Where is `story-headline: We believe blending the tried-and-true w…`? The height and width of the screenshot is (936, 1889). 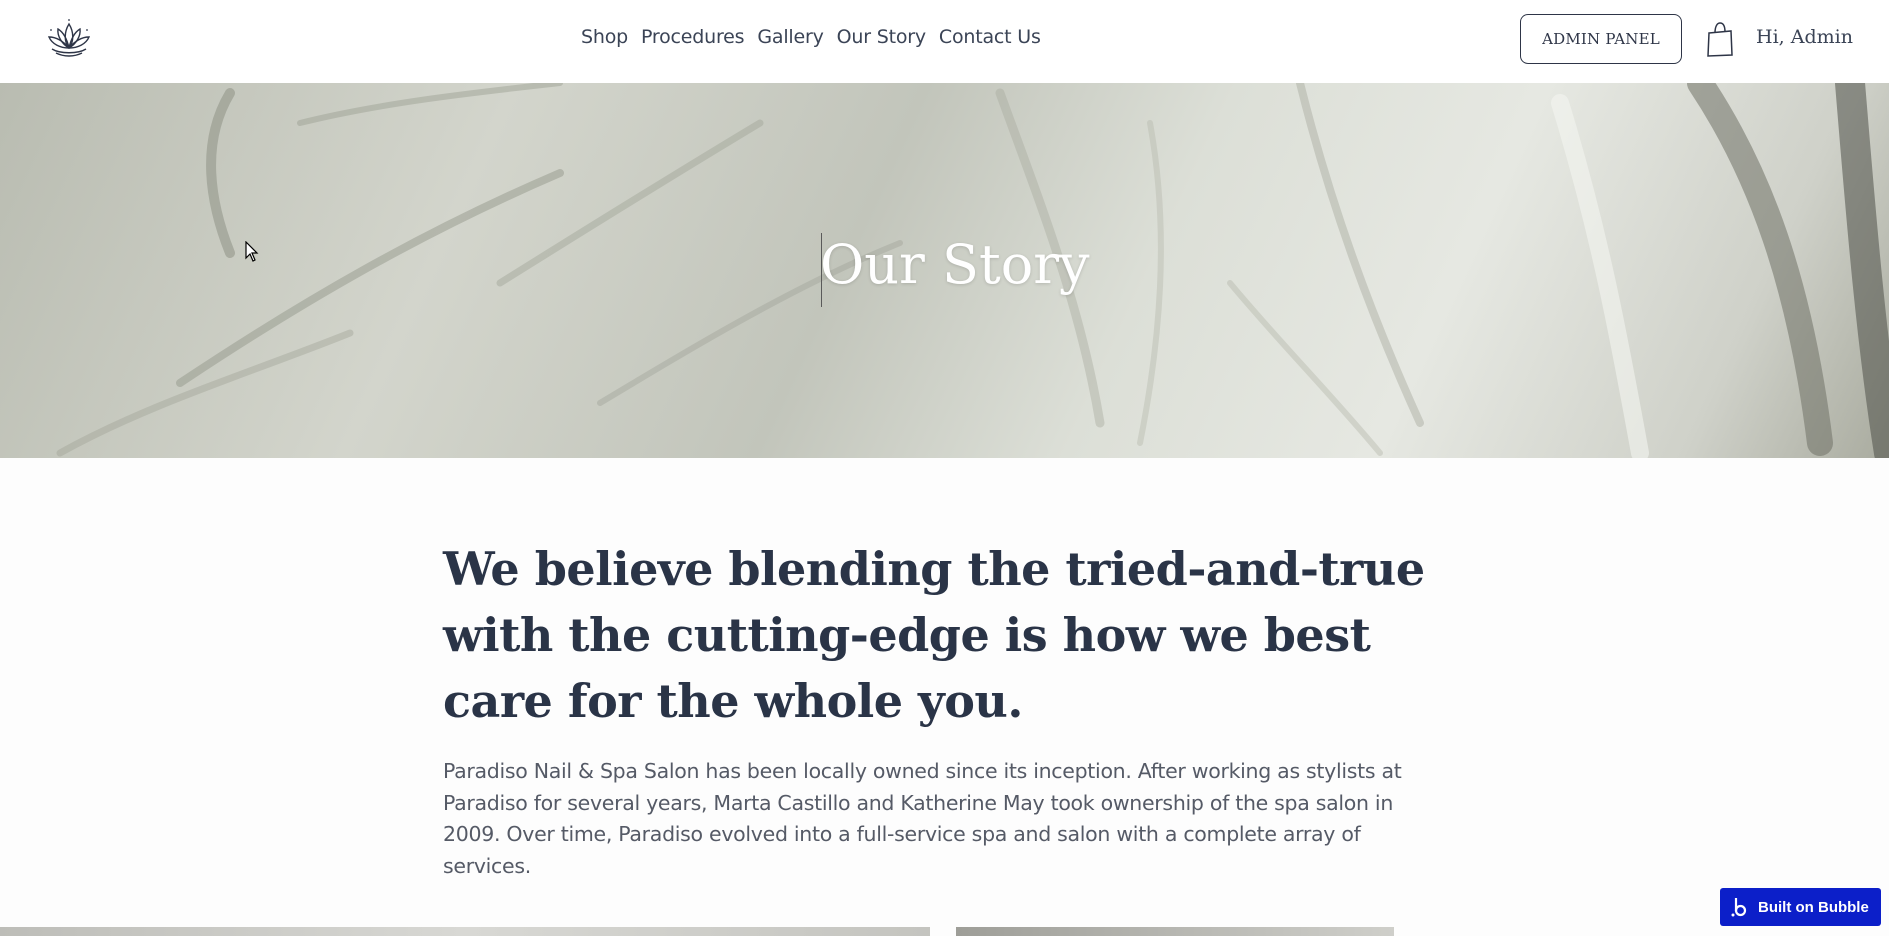
story-headline: We believe blending the tried-and-true w… is located at coordinates (934, 635).